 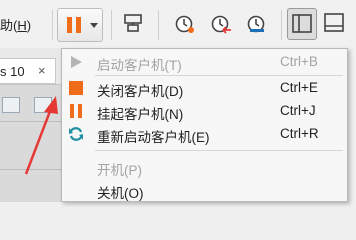 I want to click on menu-separator, so click(x=219, y=150).